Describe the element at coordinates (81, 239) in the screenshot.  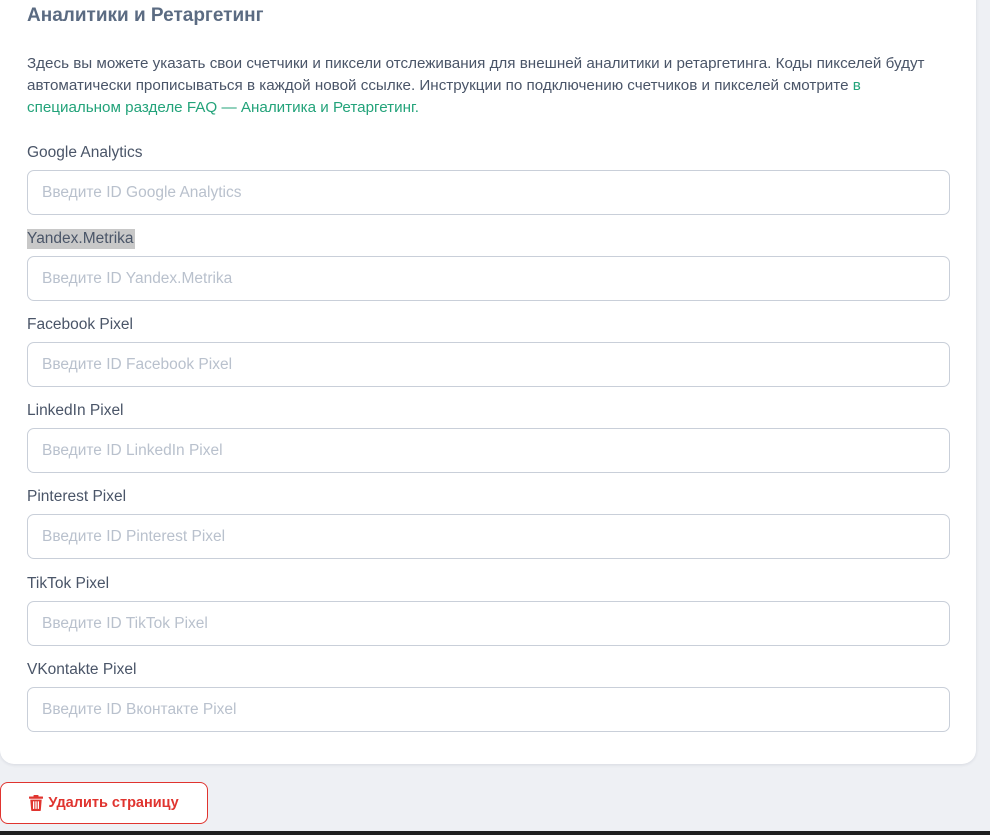
I see `label-yandex-metrika: Yandex.Metrika` at that location.